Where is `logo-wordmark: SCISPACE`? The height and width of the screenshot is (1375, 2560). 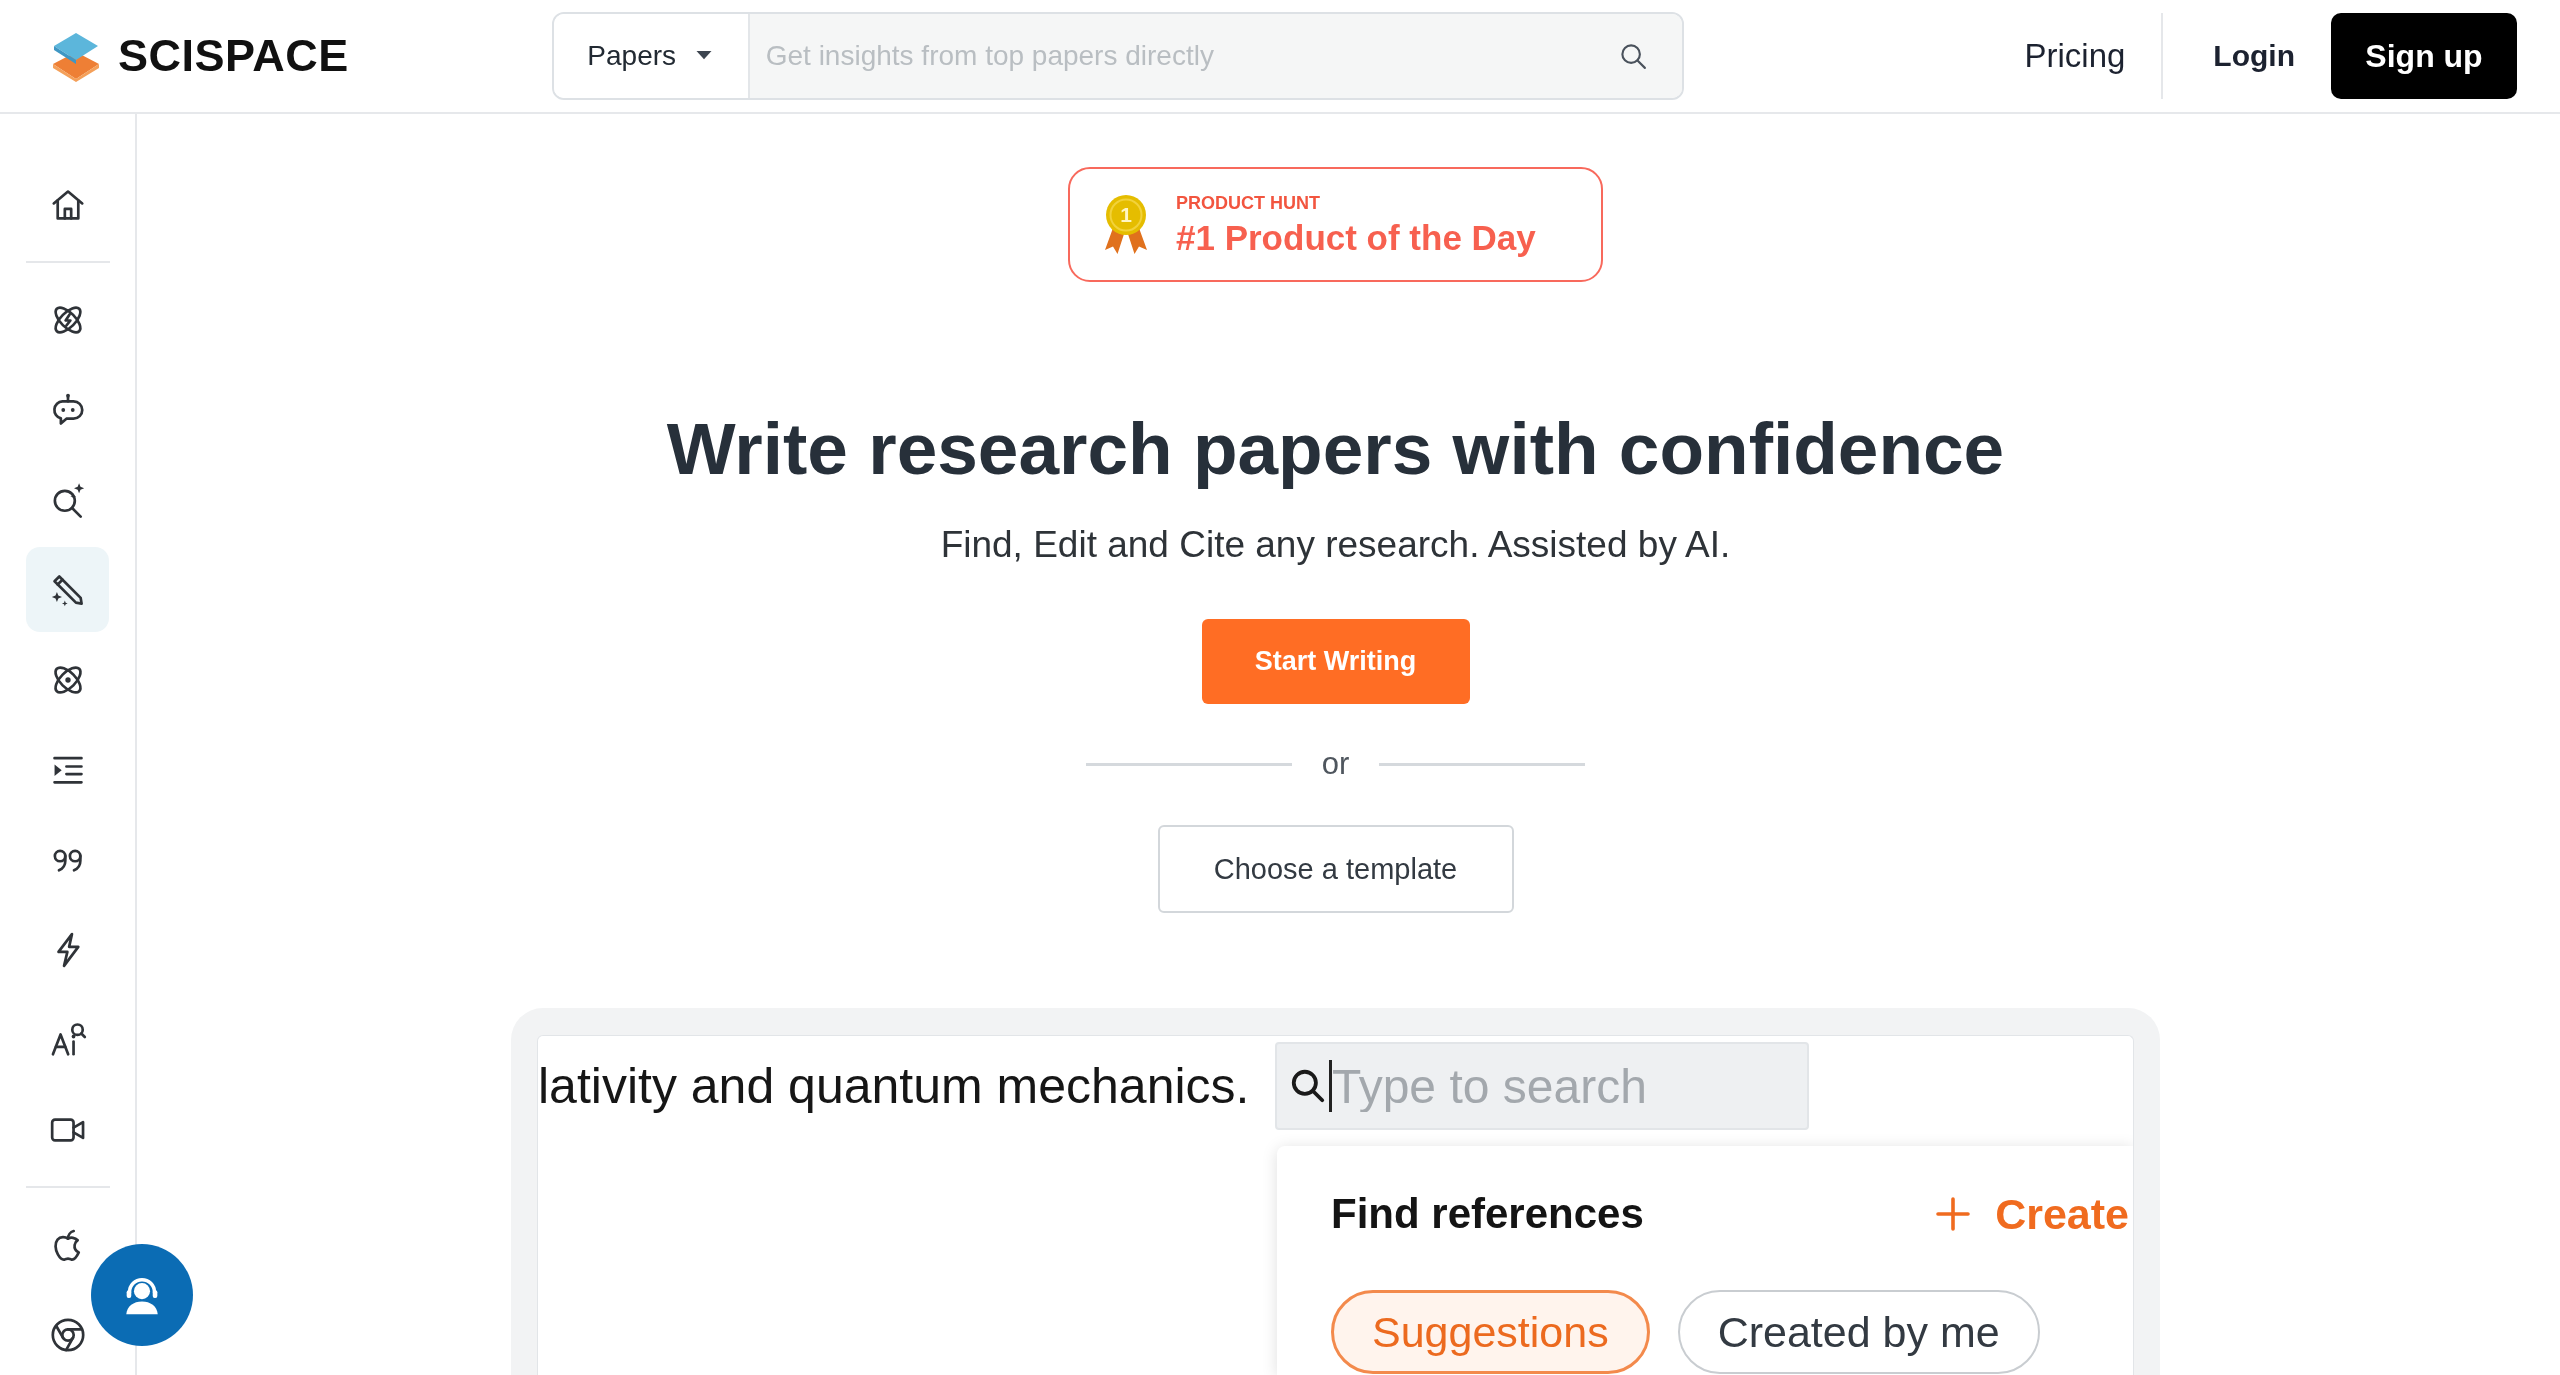
logo-wordmark: SCISPACE is located at coordinates (233, 56).